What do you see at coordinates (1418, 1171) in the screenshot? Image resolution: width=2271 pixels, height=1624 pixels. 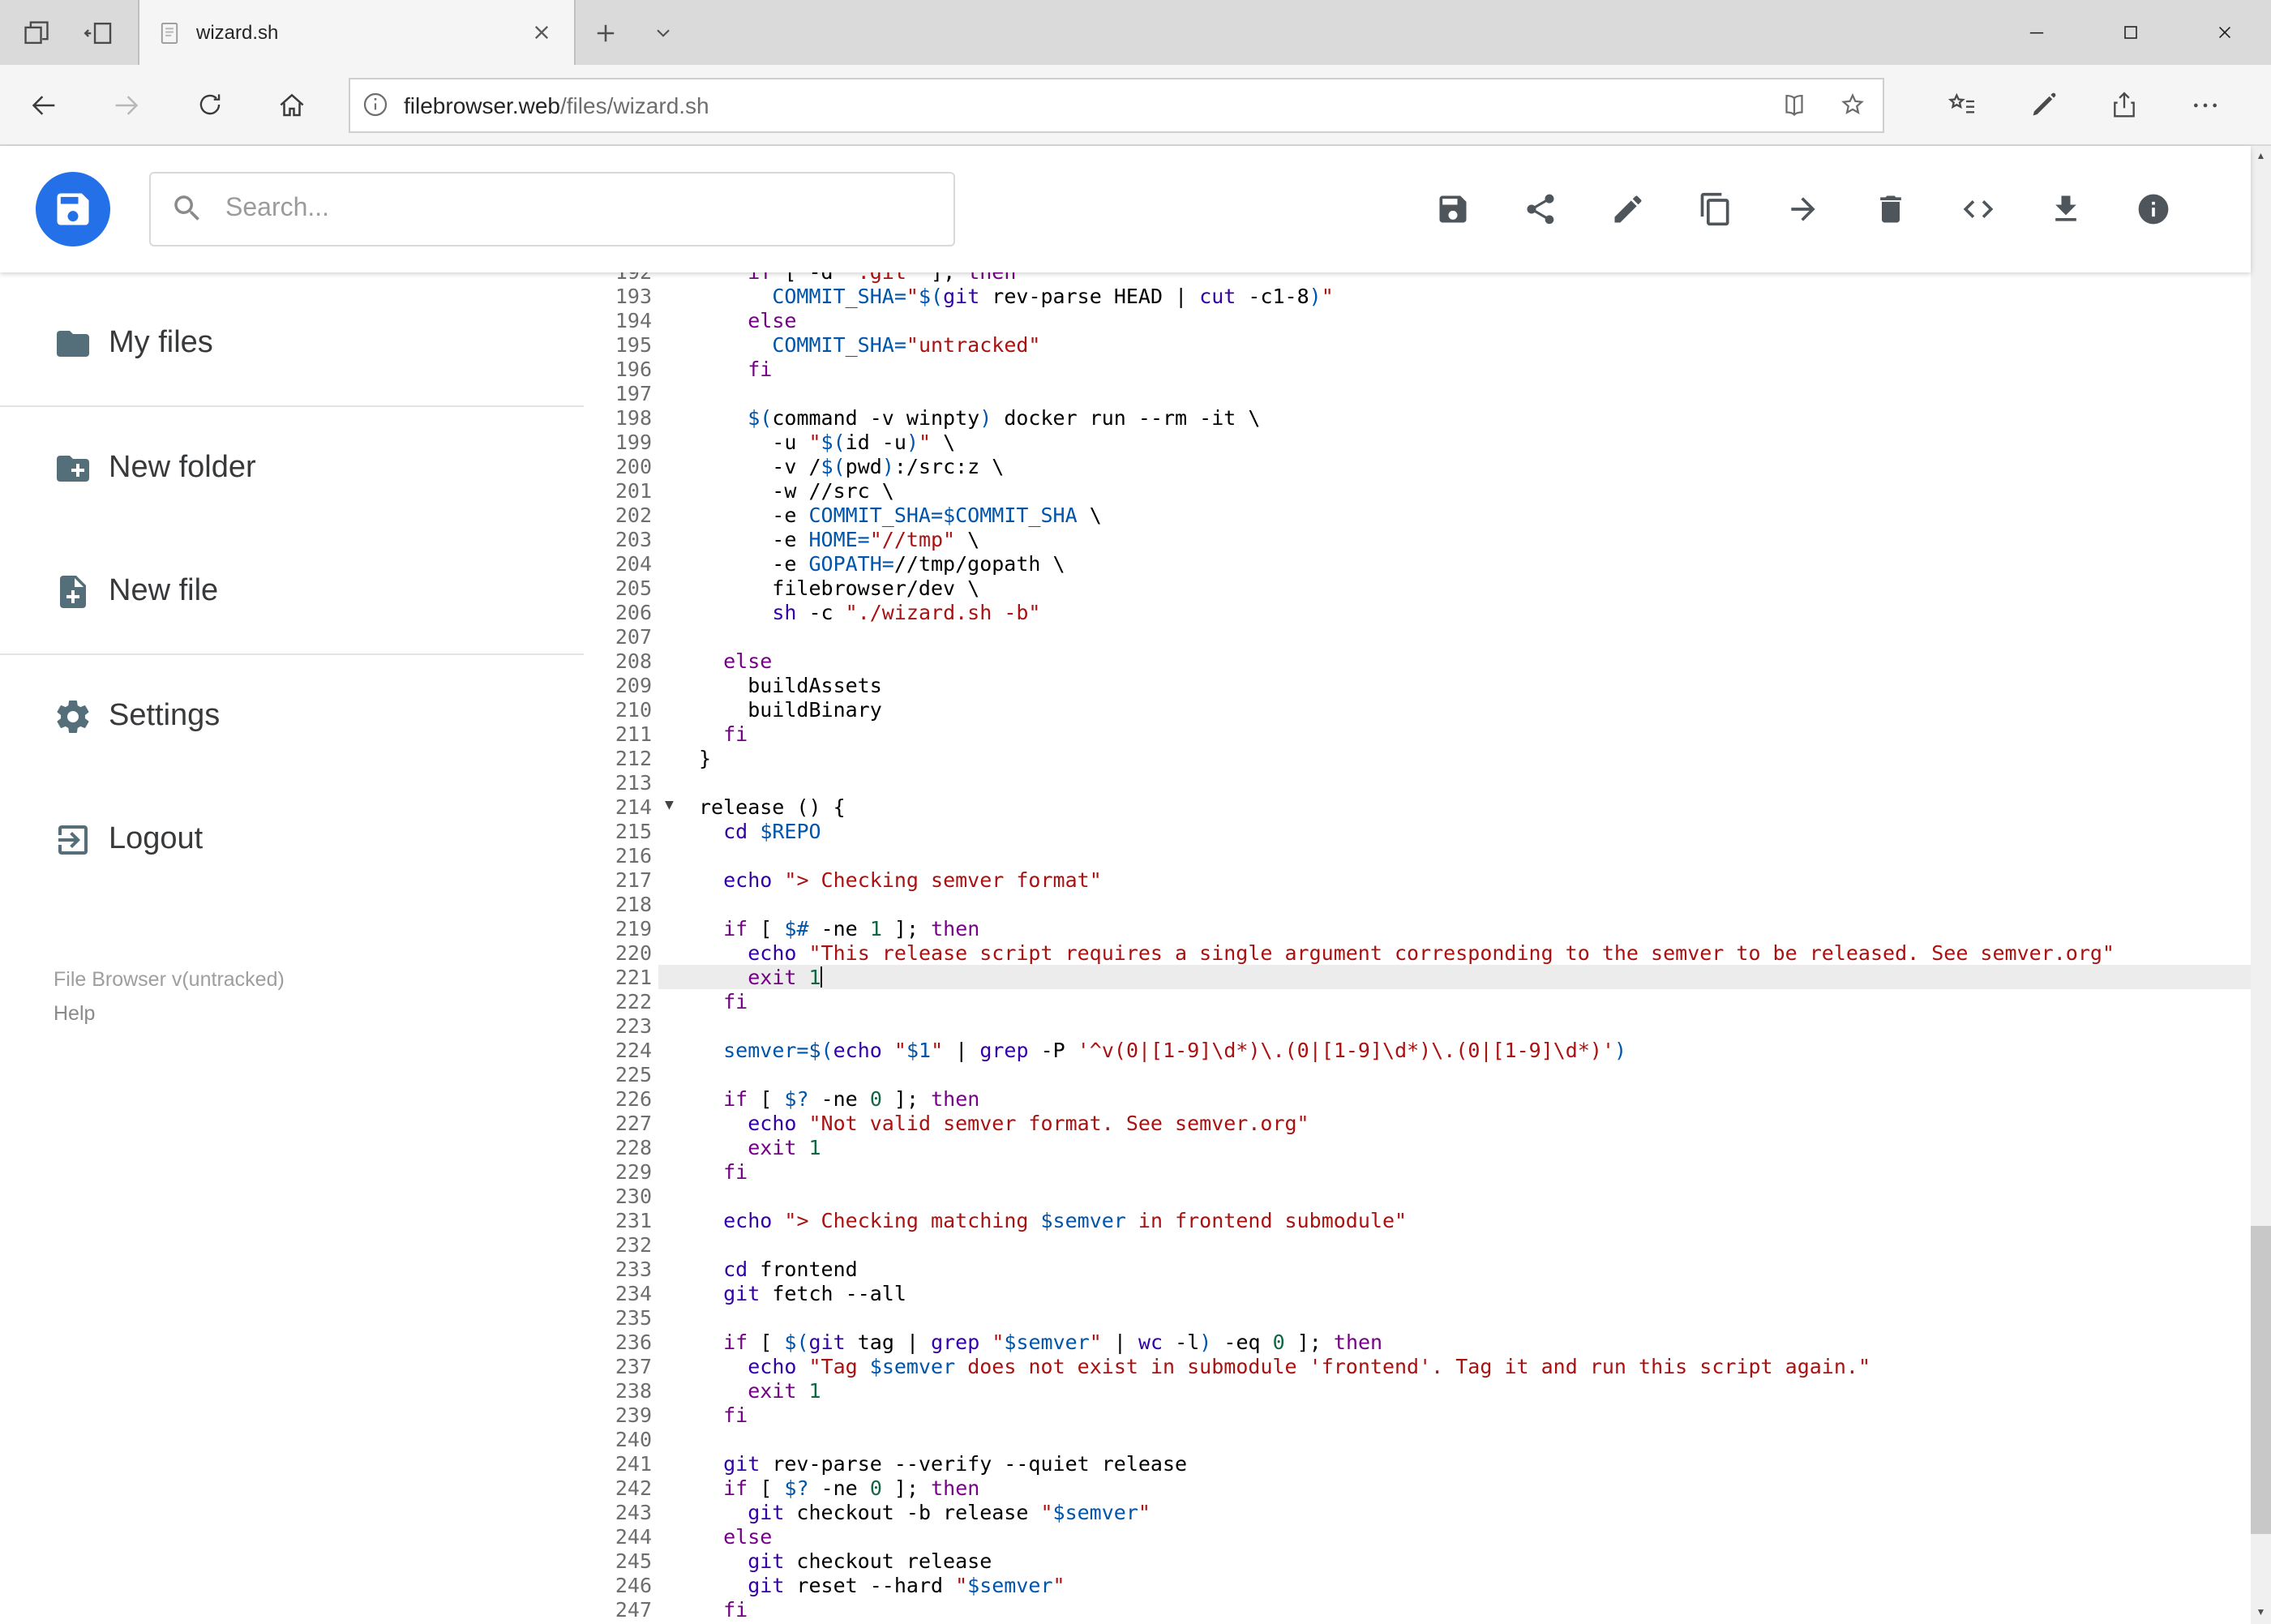 I see `code-line-229: 229 fi` at bounding box center [1418, 1171].